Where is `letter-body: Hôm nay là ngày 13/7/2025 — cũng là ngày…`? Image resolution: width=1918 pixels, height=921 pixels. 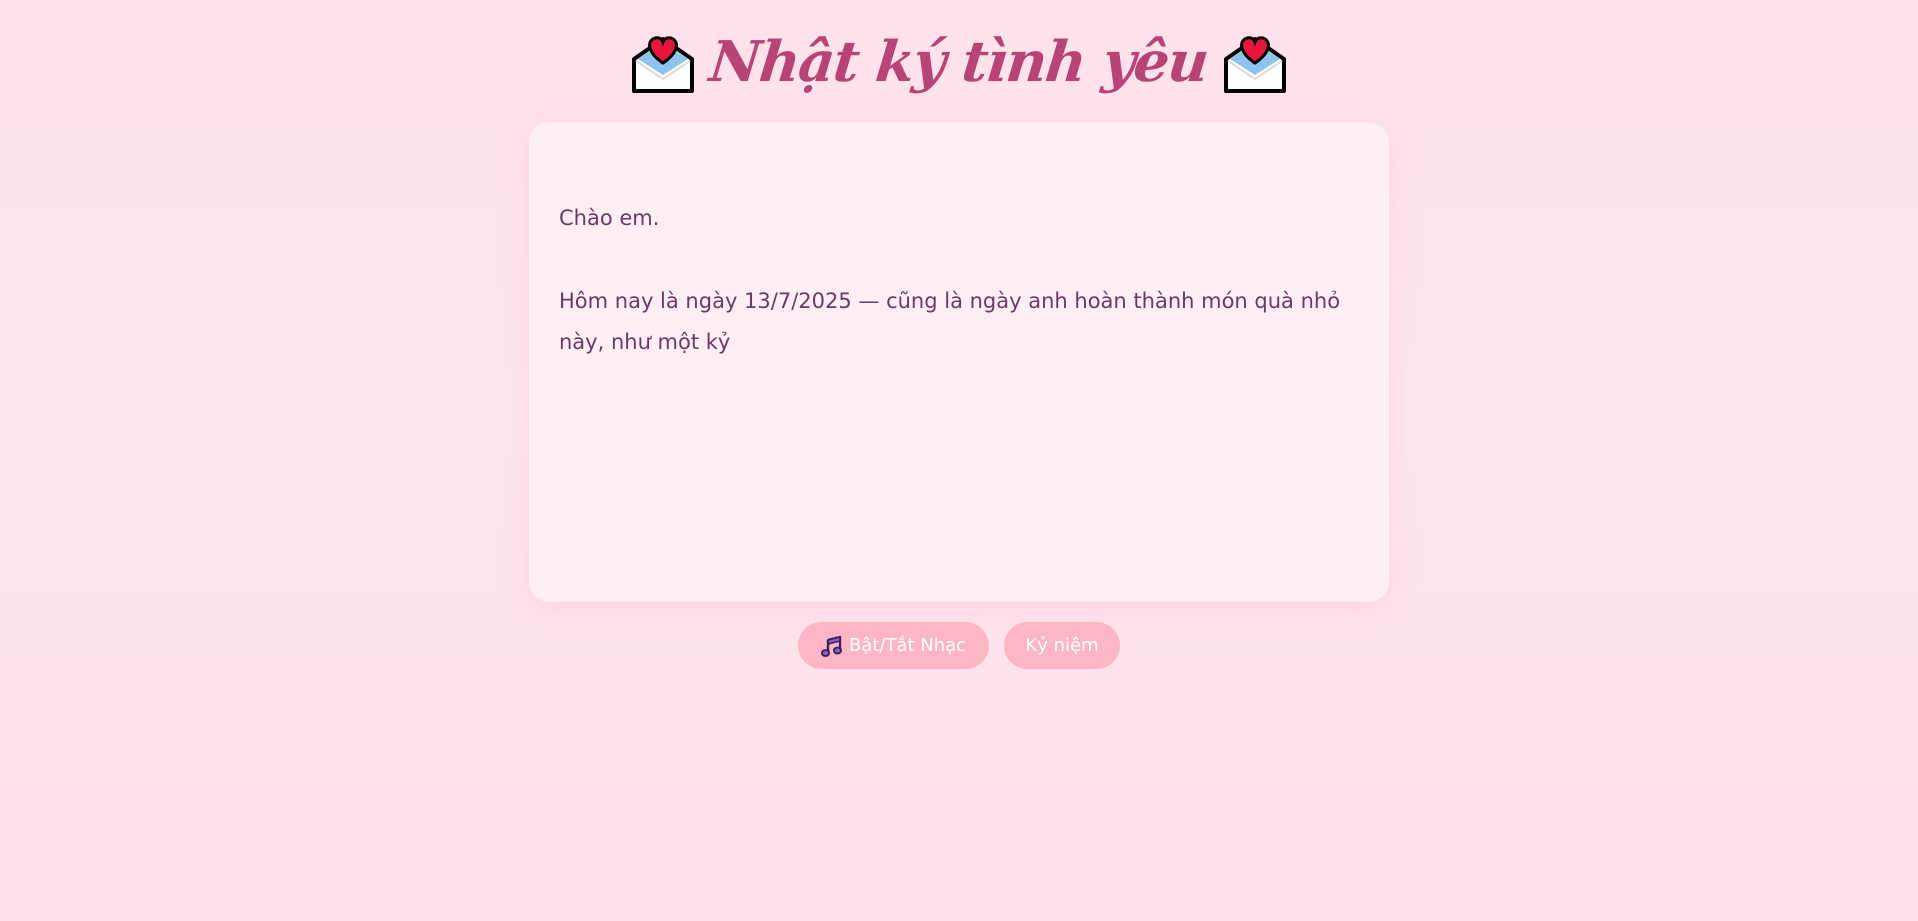
letter-body: Hôm nay là ngày 13/7/2025 — cũng là ngày… is located at coordinates (950, 321).